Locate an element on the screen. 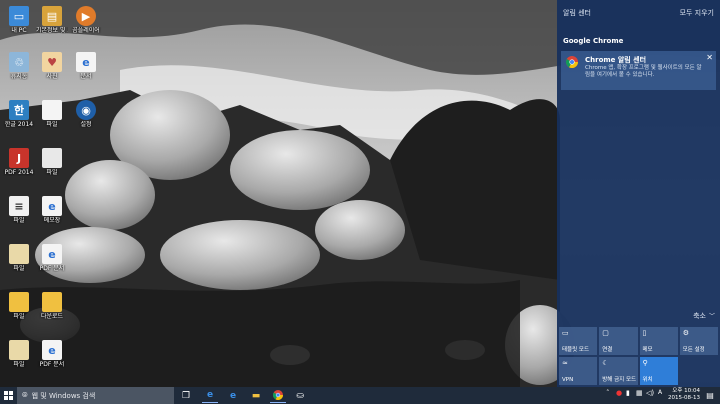  collapse-button: 축소 ﹀ is located at coordinates (704, 316).